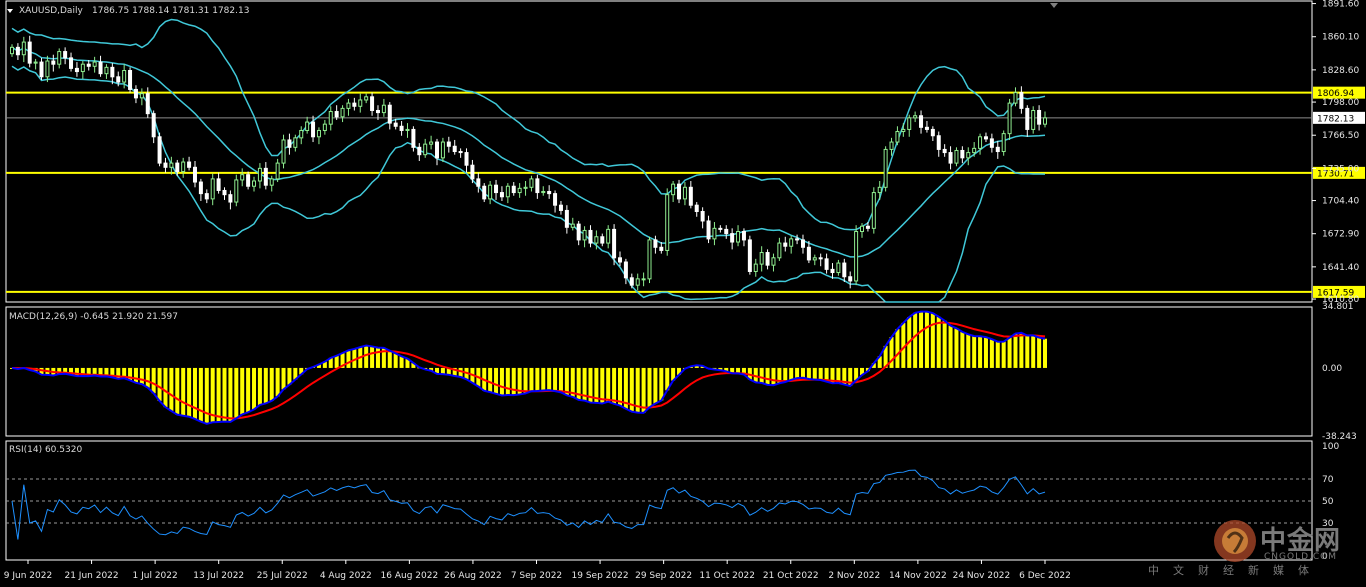 This screenshot has height=587, width=1366. I want to click on rsi-tick-label: 50, so click(1328, 502).